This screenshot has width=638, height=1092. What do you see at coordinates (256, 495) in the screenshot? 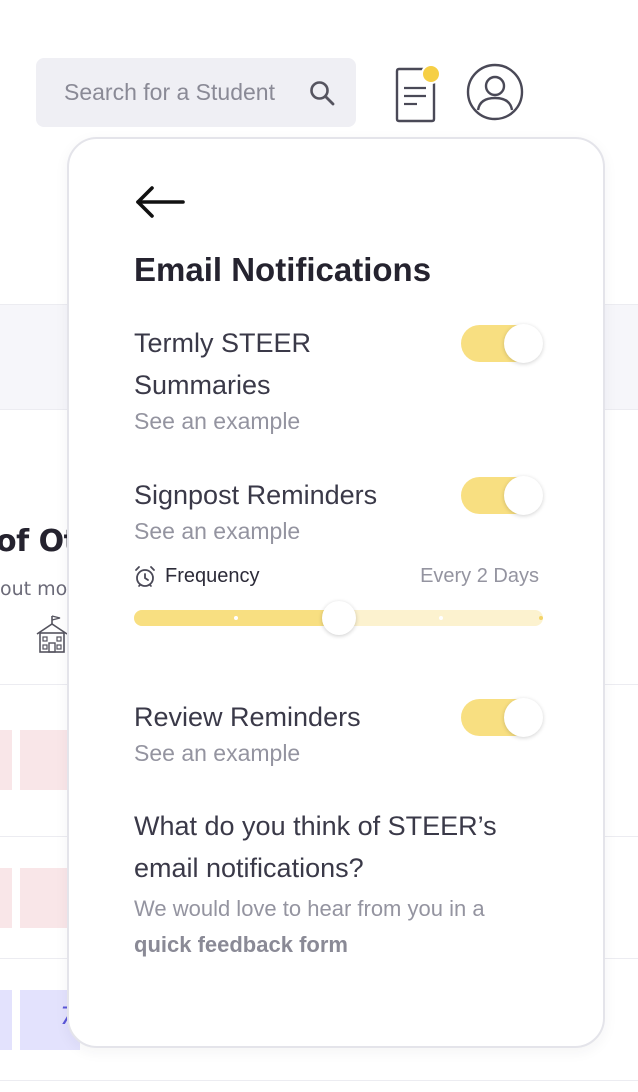
I see `signpost-reminders-label: Signpost Reminders` at bounding box center [256, 495].